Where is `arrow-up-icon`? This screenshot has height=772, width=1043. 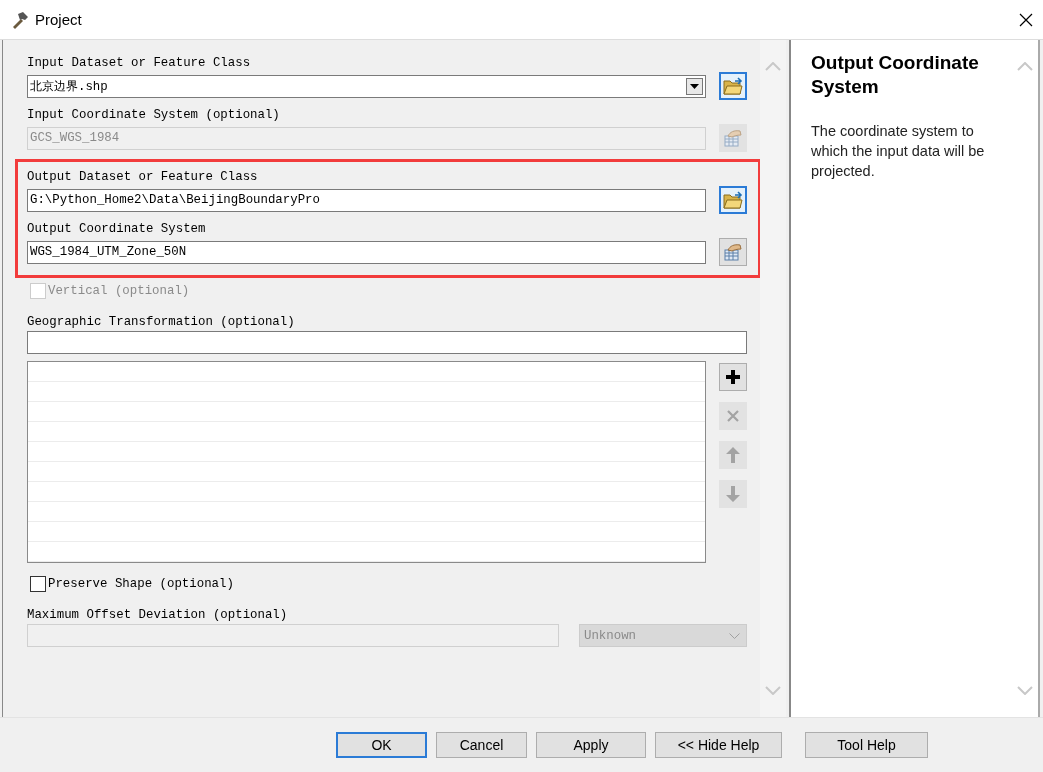
arrow-up-icon is located at coordinates (733, 455).